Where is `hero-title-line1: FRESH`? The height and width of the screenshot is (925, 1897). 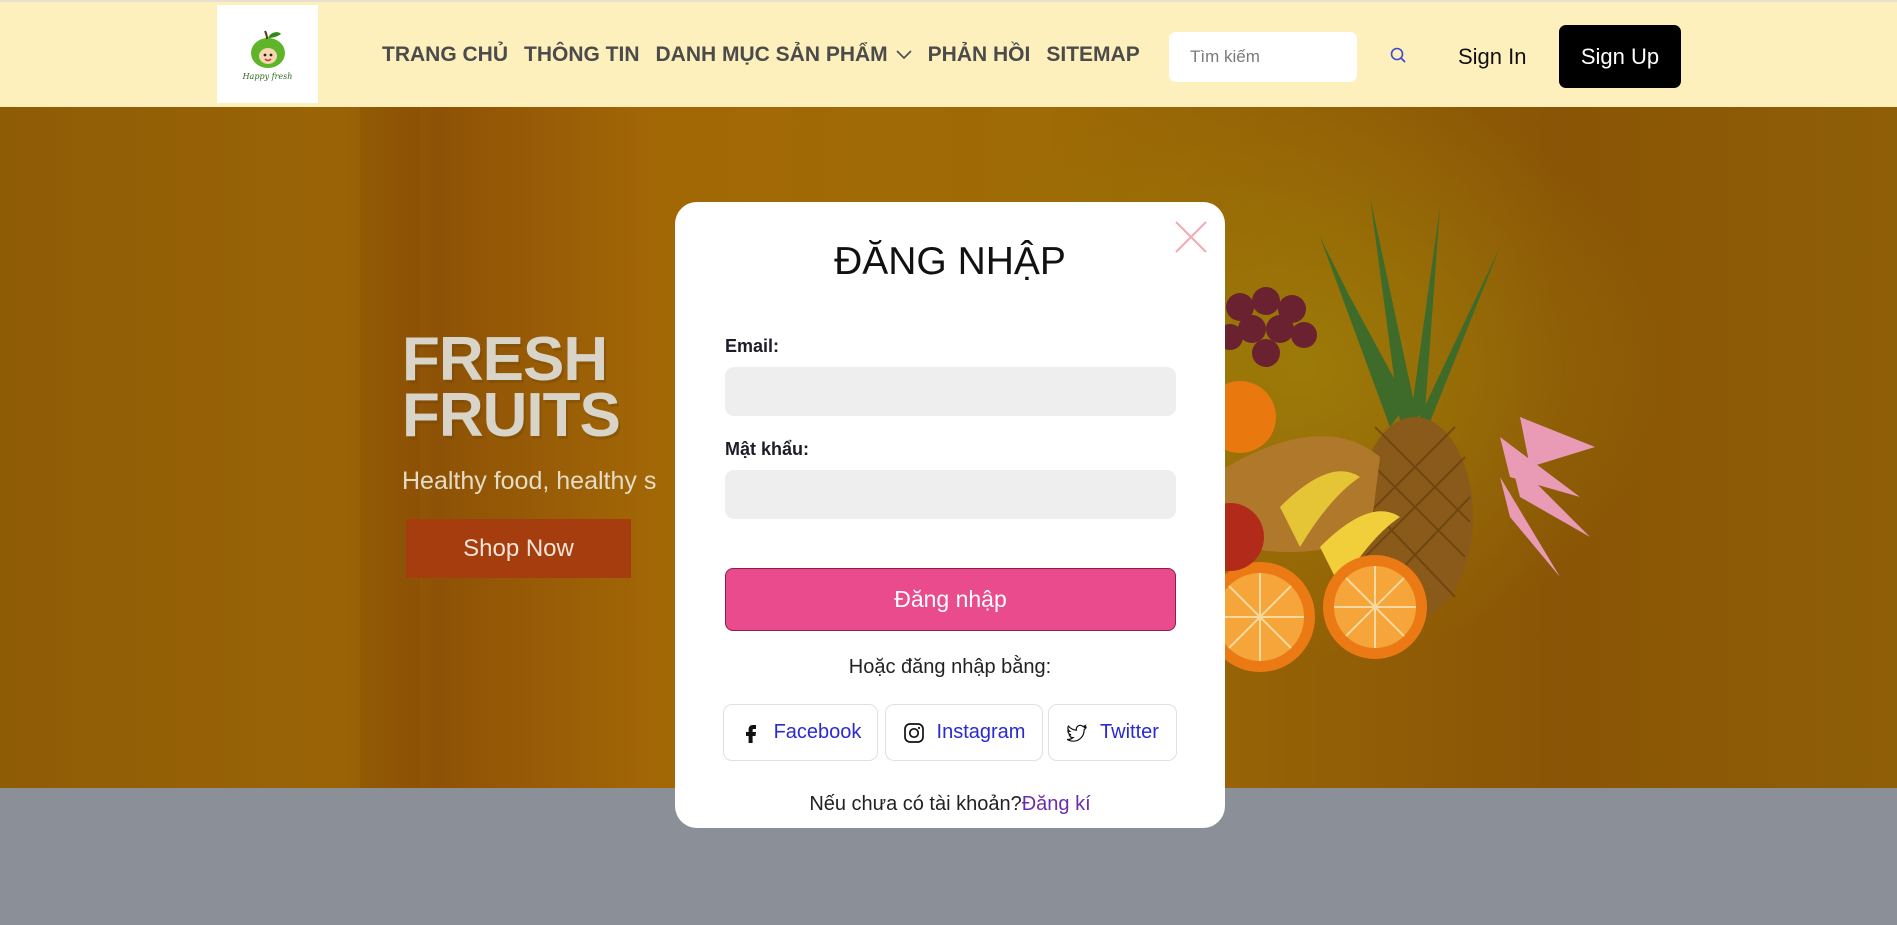
hero-title-line1: FRESH is located at coordinates (505, 359).